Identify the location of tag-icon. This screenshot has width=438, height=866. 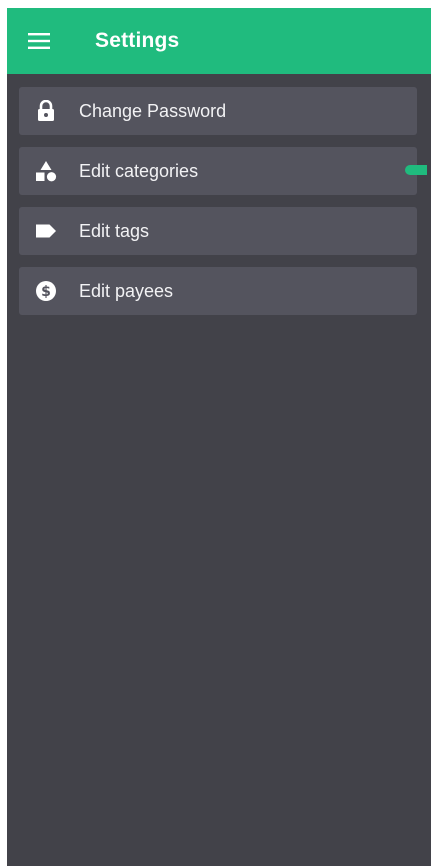
(46, 231).